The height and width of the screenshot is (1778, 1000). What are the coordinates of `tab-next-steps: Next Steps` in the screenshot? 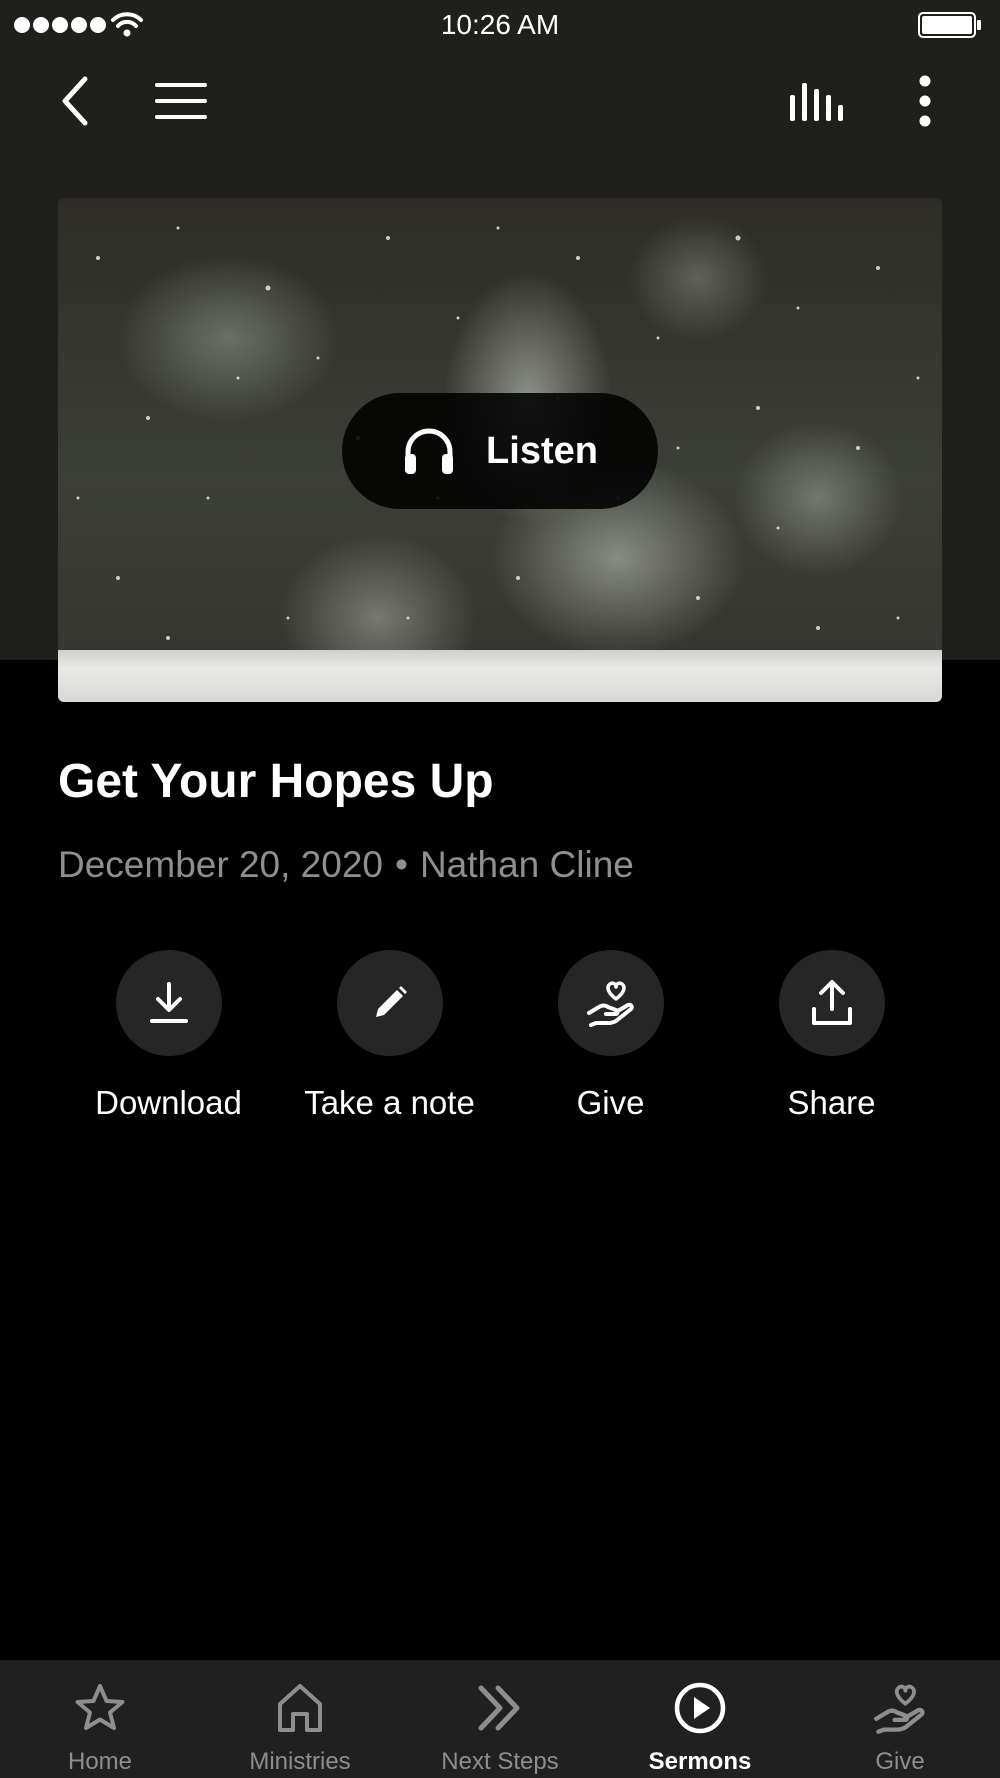 It's located at (500, 1719).